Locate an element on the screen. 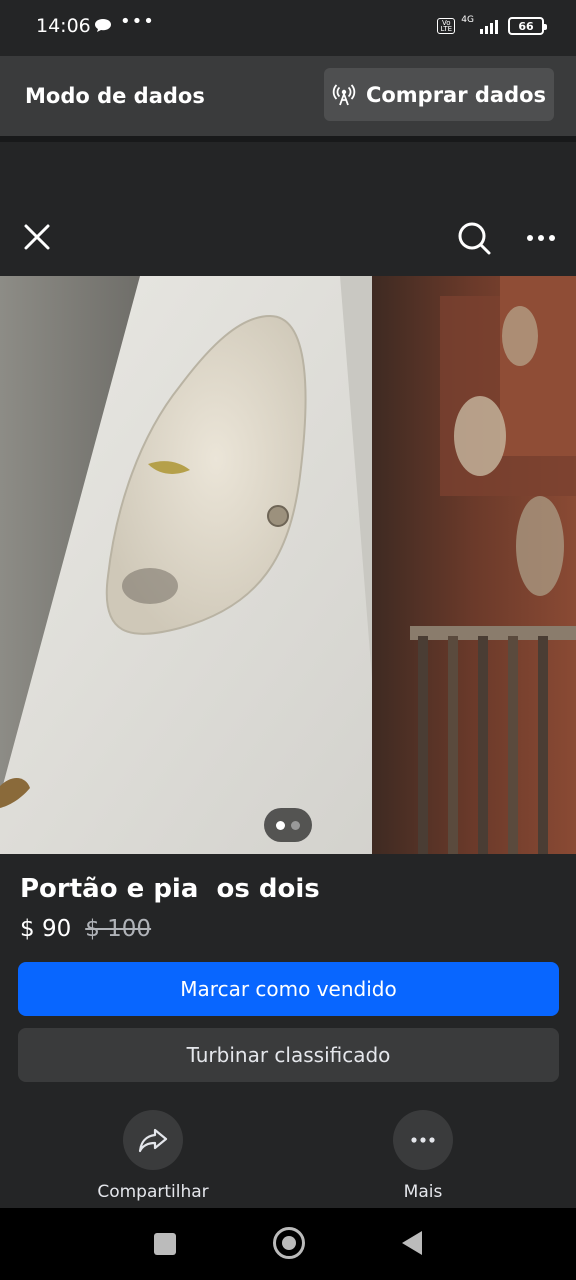  top-bar is located at coordinates (288, 209).